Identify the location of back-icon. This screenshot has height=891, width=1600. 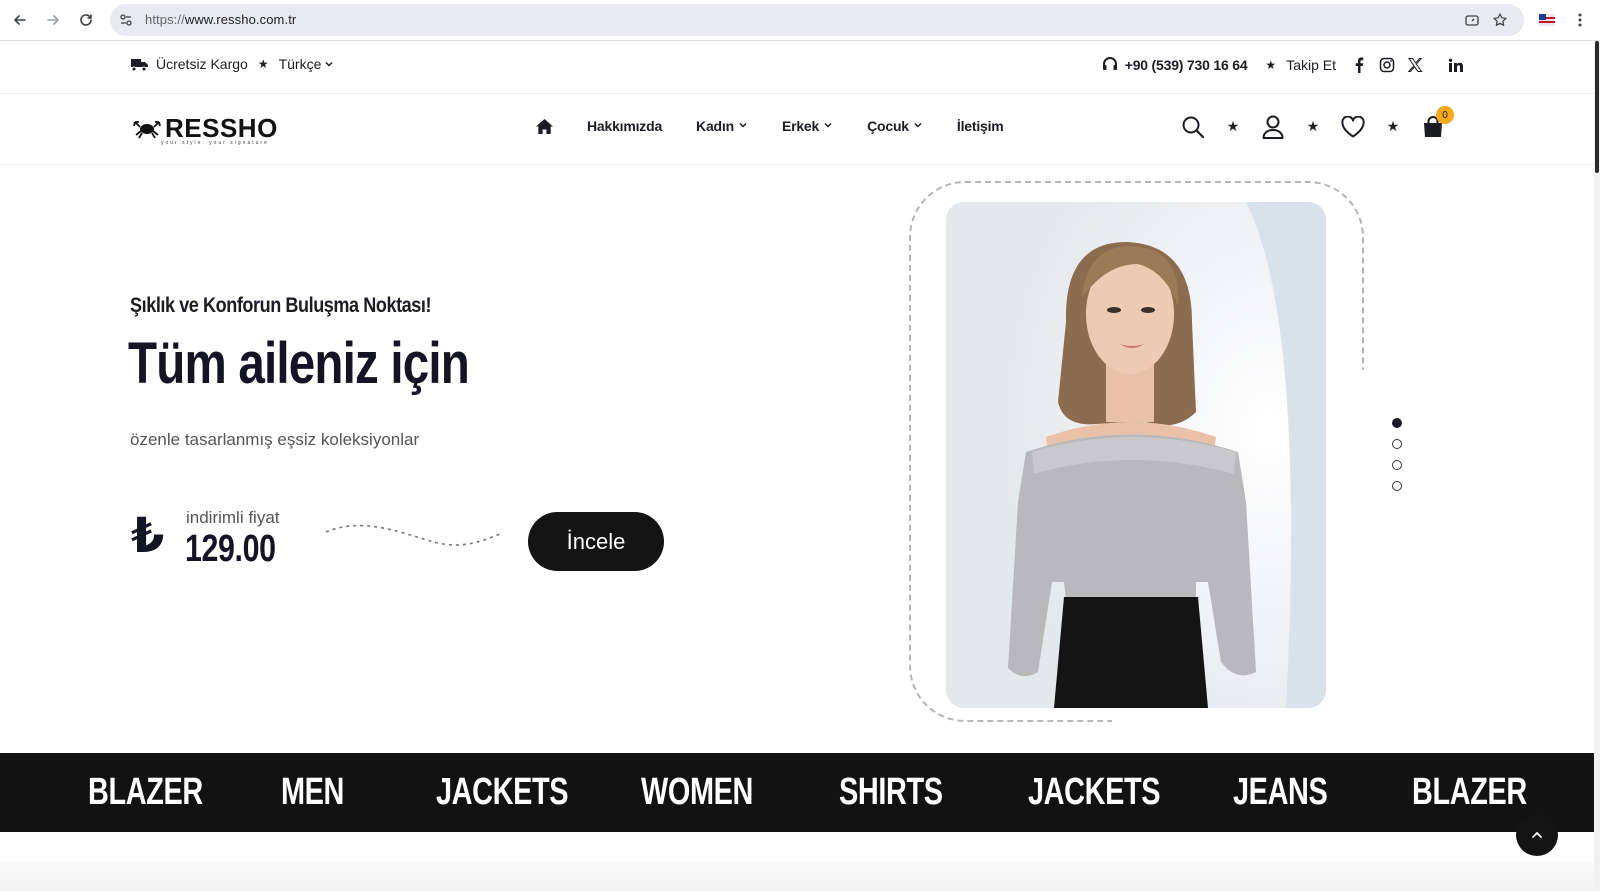
(20, 20).